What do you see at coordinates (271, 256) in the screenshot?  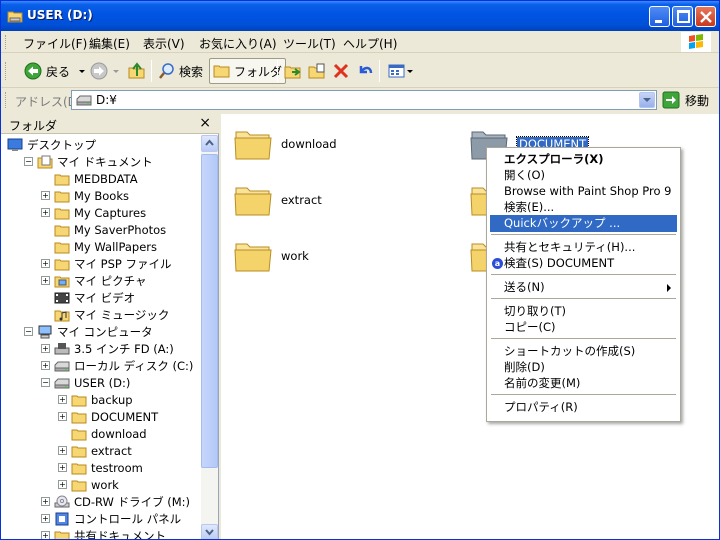 I see `folder-item: work` at bounding box center [271, 256].